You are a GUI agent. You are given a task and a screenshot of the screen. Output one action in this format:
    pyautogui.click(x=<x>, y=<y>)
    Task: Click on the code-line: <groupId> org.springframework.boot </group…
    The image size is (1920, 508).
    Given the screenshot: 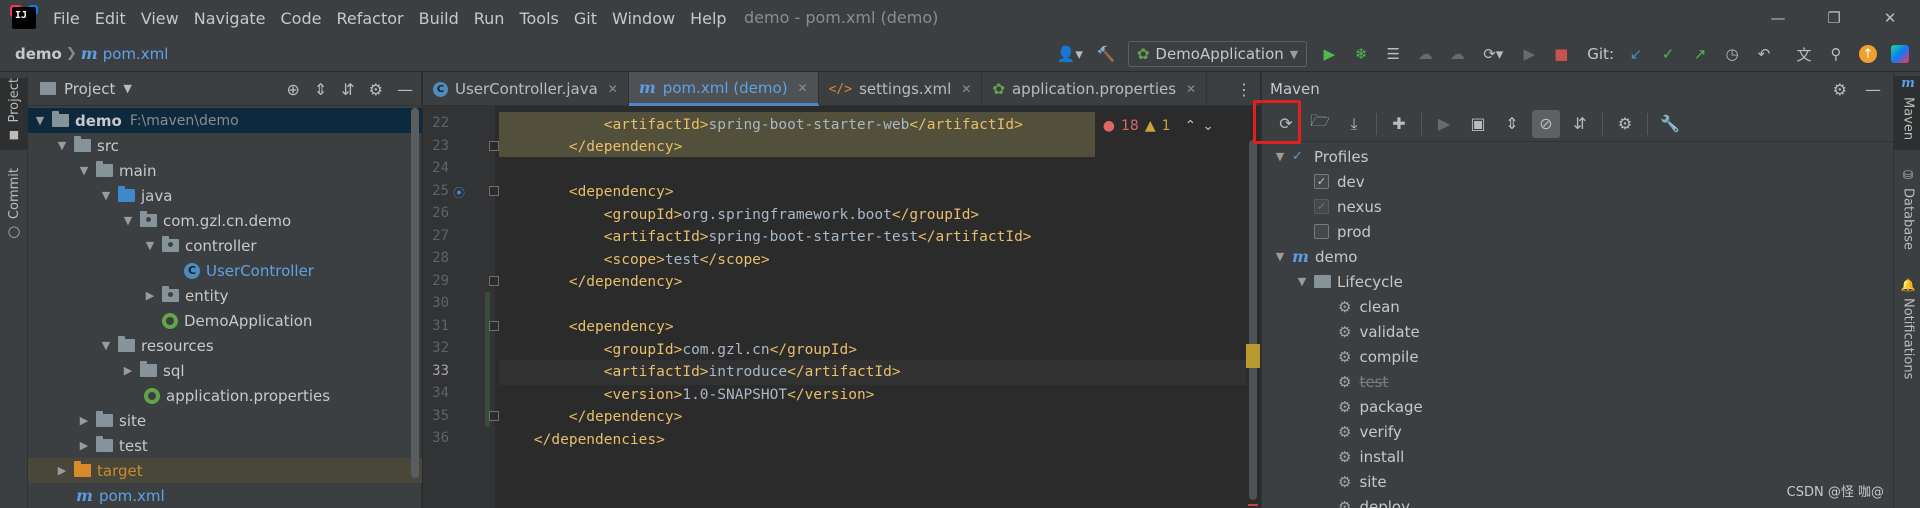 What is the action you would take?
    pyautogui.click(x=872, y=214)
    